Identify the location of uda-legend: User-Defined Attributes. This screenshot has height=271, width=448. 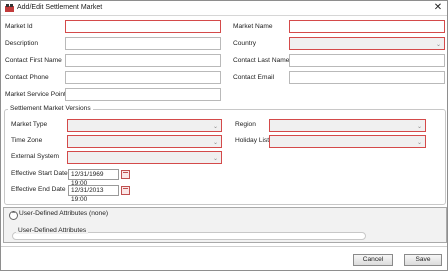
(52, 230).